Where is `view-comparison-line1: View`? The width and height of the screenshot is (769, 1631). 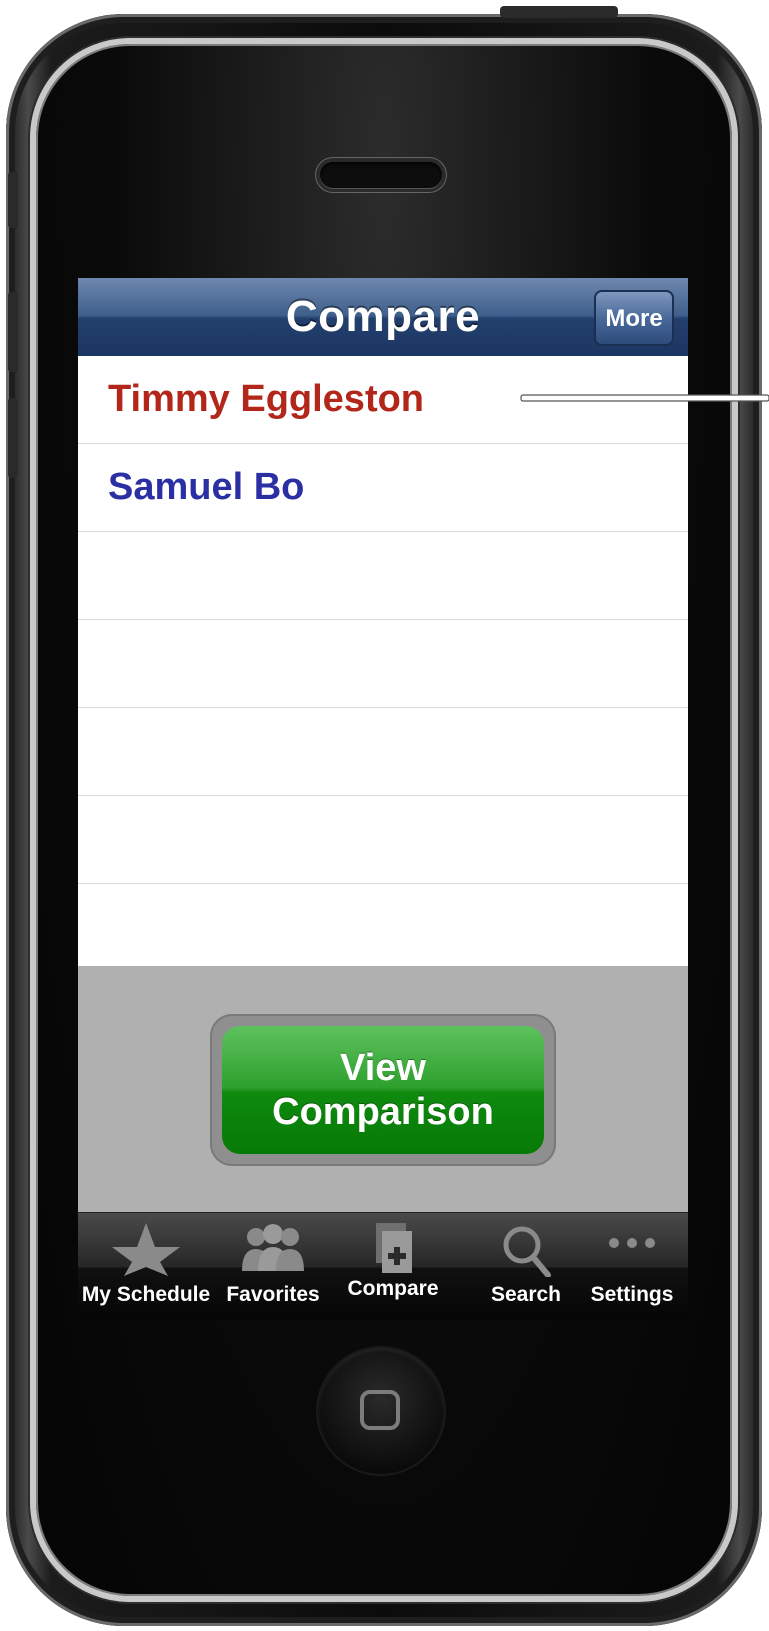 view-comparison-line1: View is located at coordinates (383, 1068).